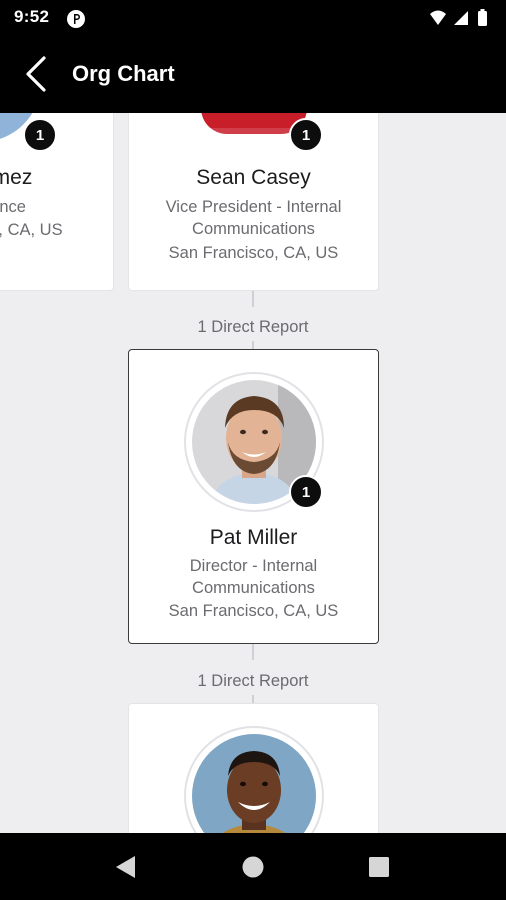 The height and width of the screenshot is (900, 506). I want to click on nav-recents-button, so click(379, 867).